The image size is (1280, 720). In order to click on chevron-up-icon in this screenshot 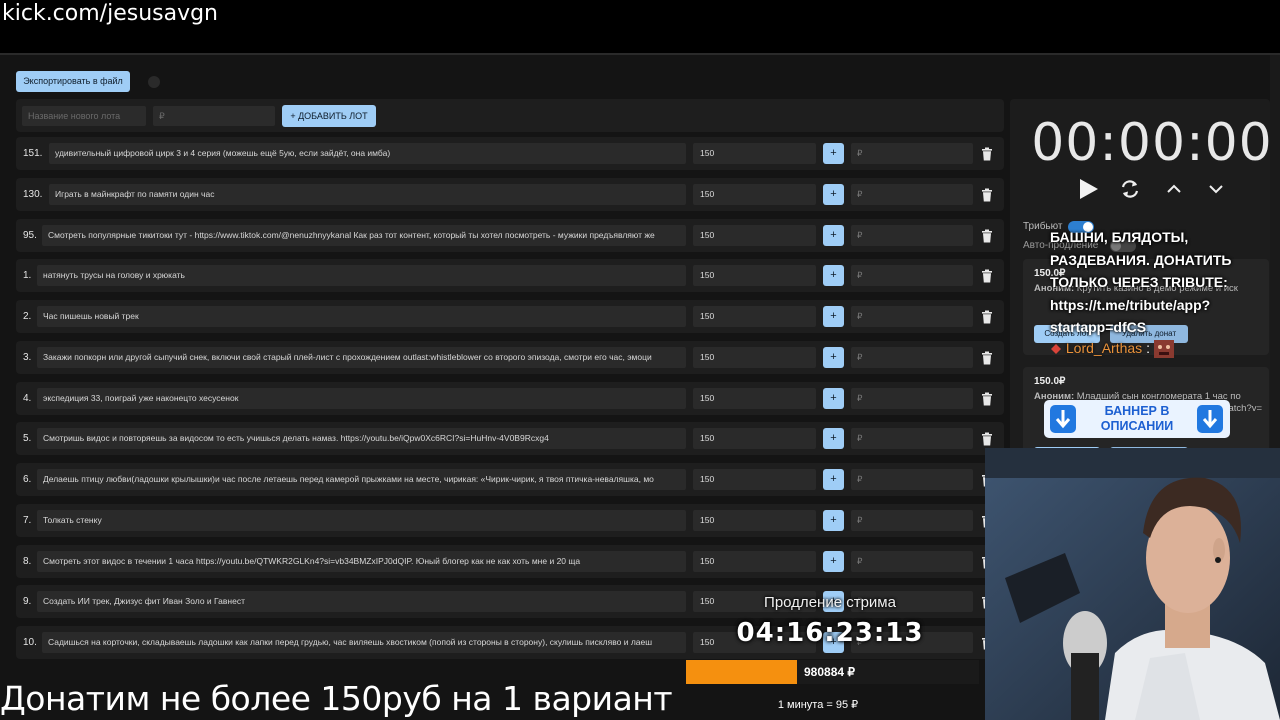, I will do `click(1174, 189)`.